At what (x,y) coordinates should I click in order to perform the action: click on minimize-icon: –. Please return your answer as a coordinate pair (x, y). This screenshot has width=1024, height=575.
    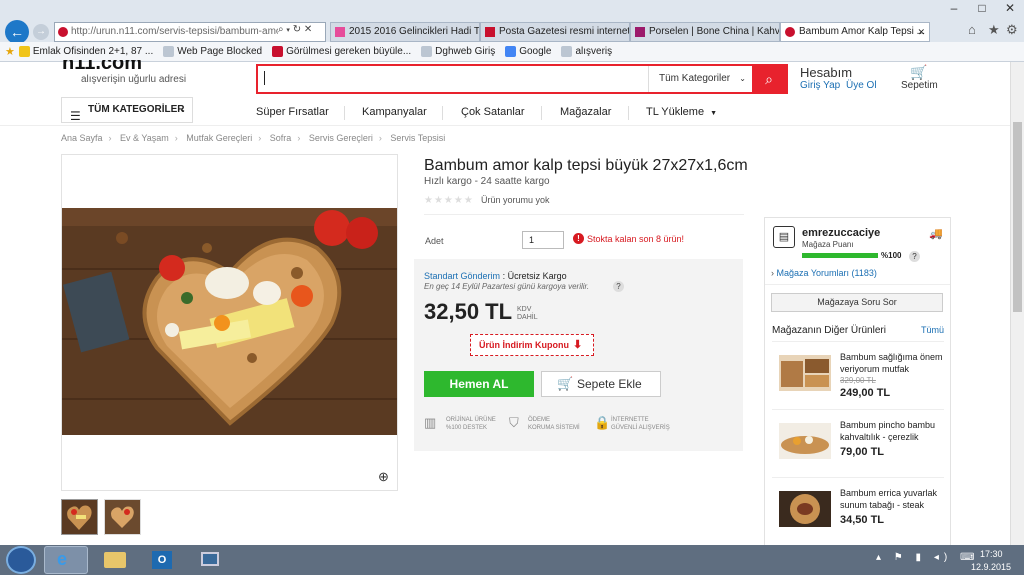
    Looking at the image, I should click on (954, 9).